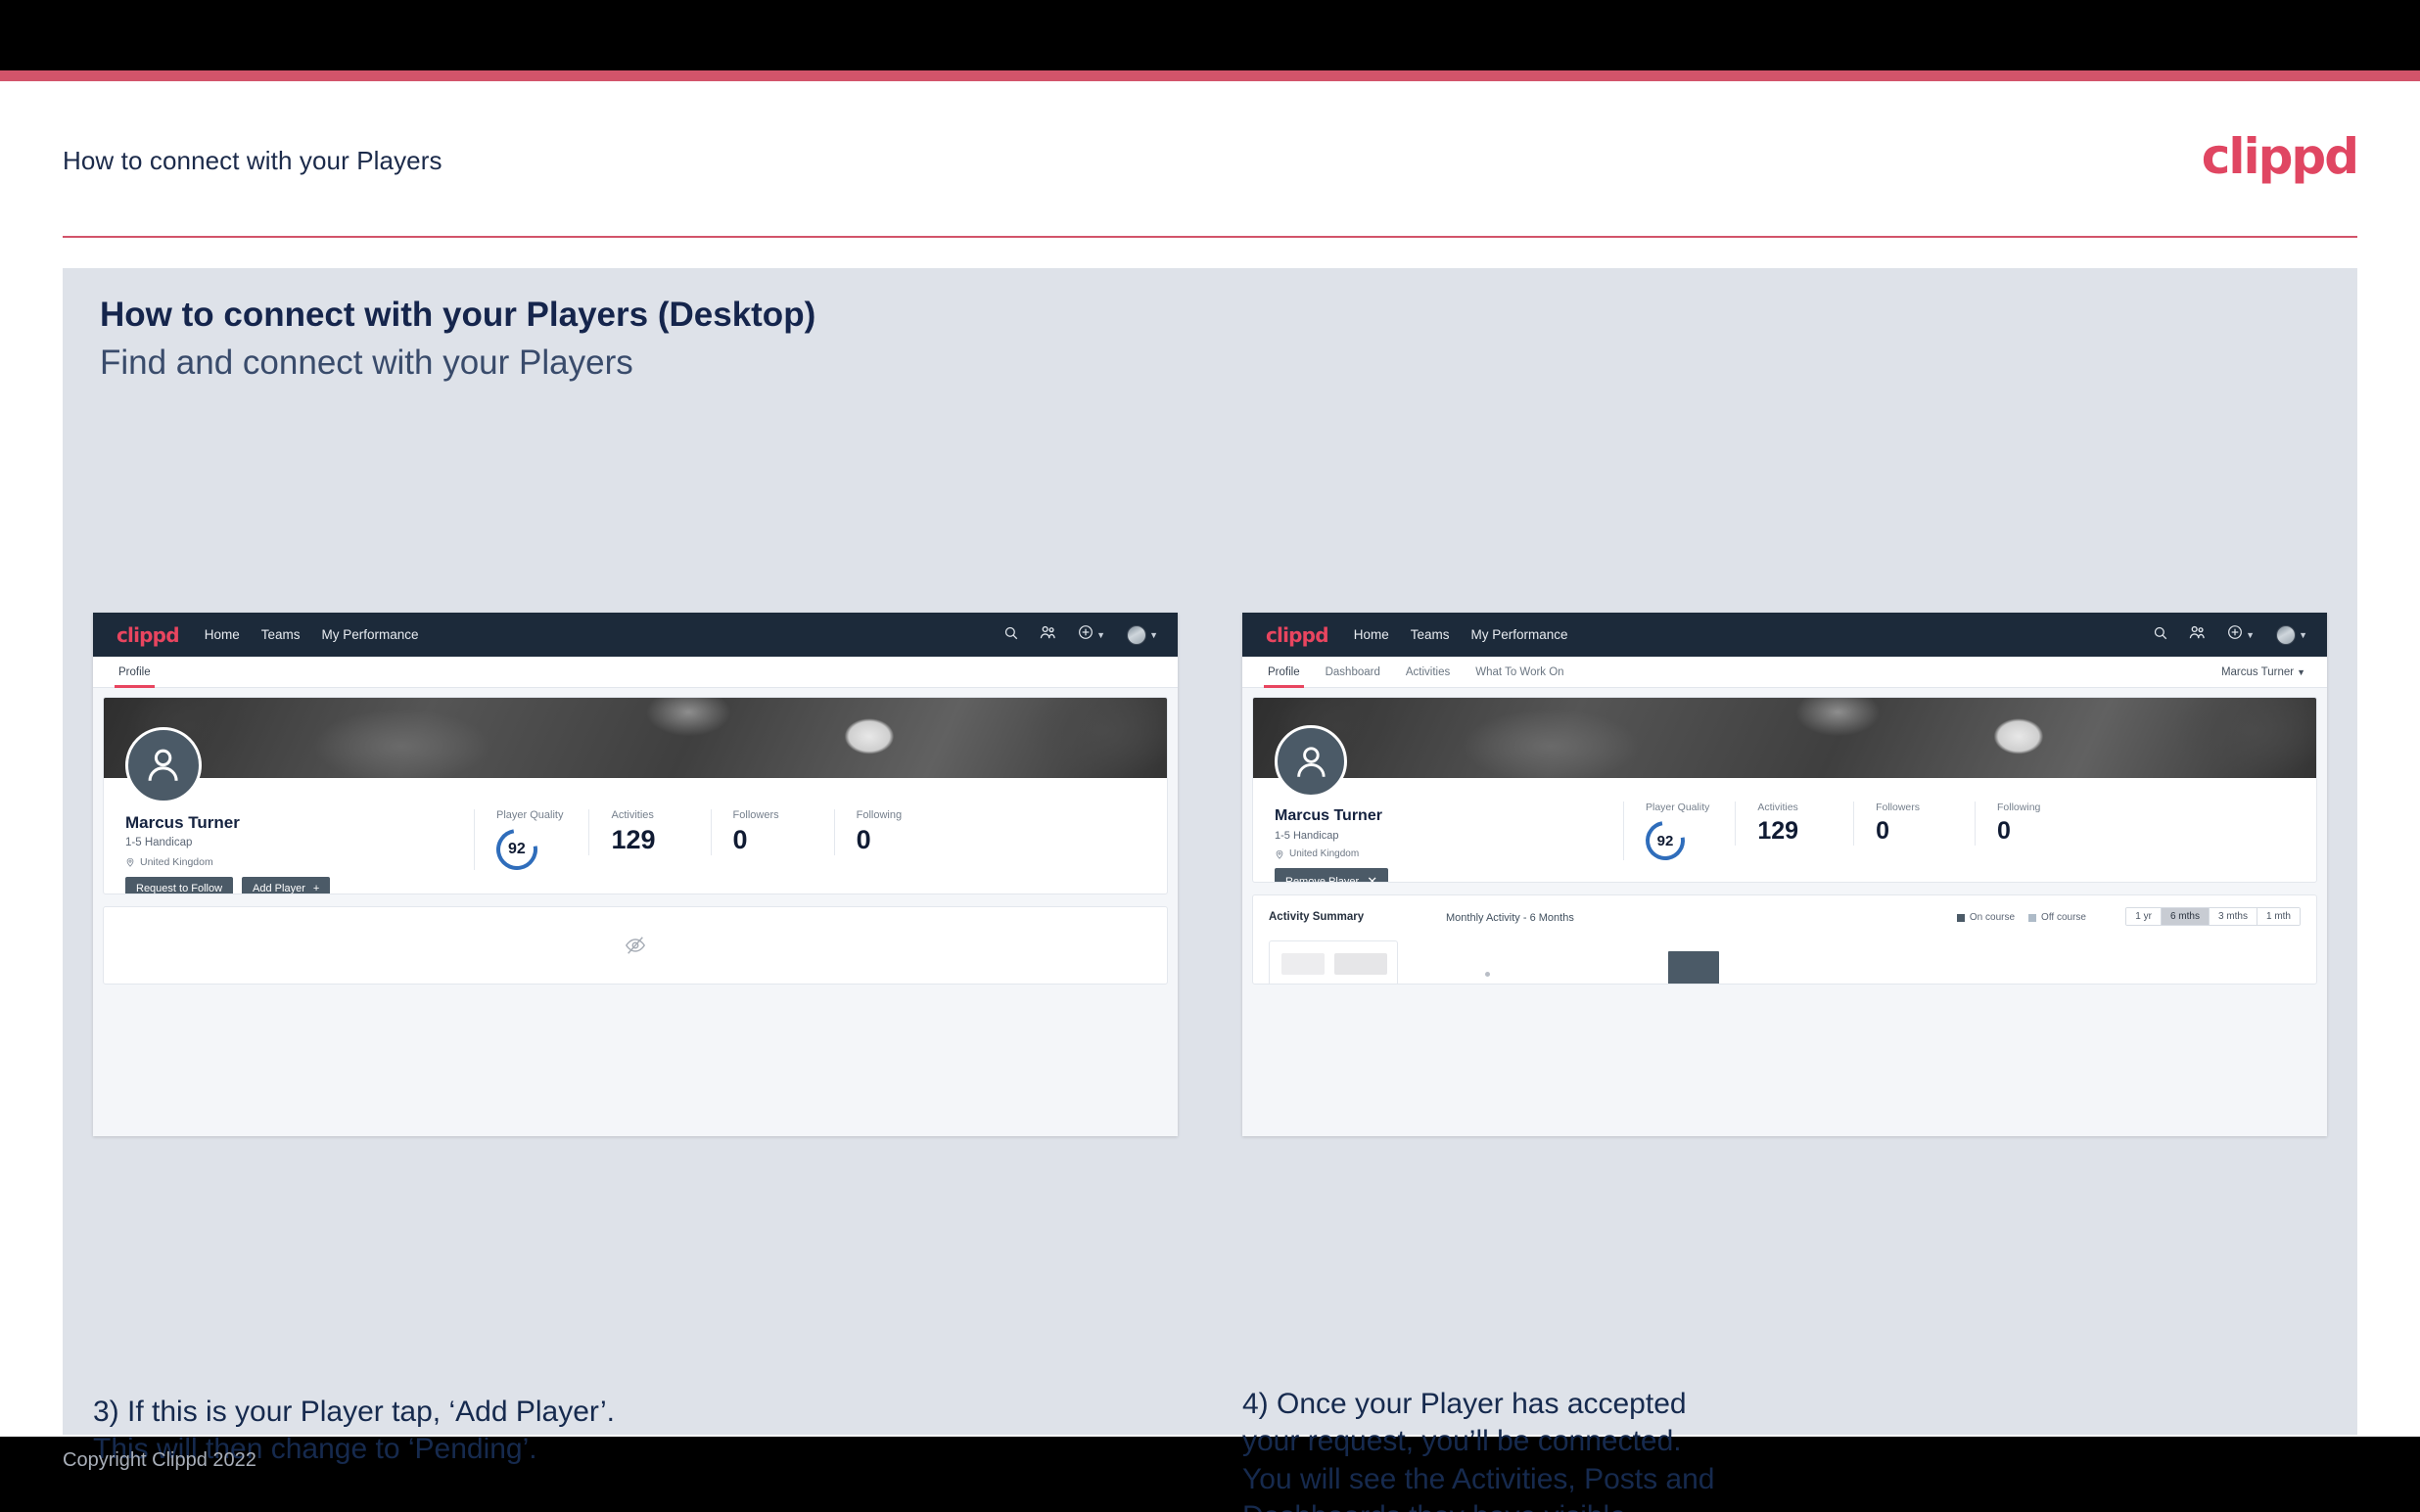 This screenshot has height=1512, width=2420. I want to click on stat-label: Activities, so click(1777, 807).